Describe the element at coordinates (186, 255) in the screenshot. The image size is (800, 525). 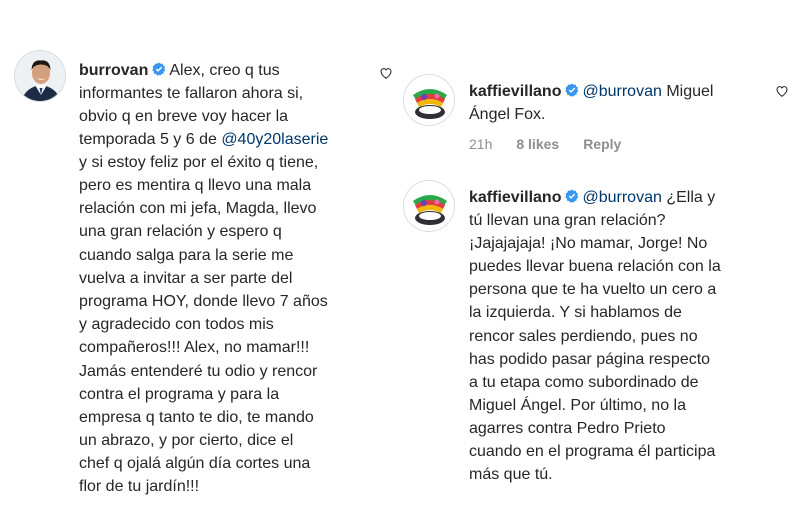
I see `comment-line: cuando salga para la serie me` at that location.